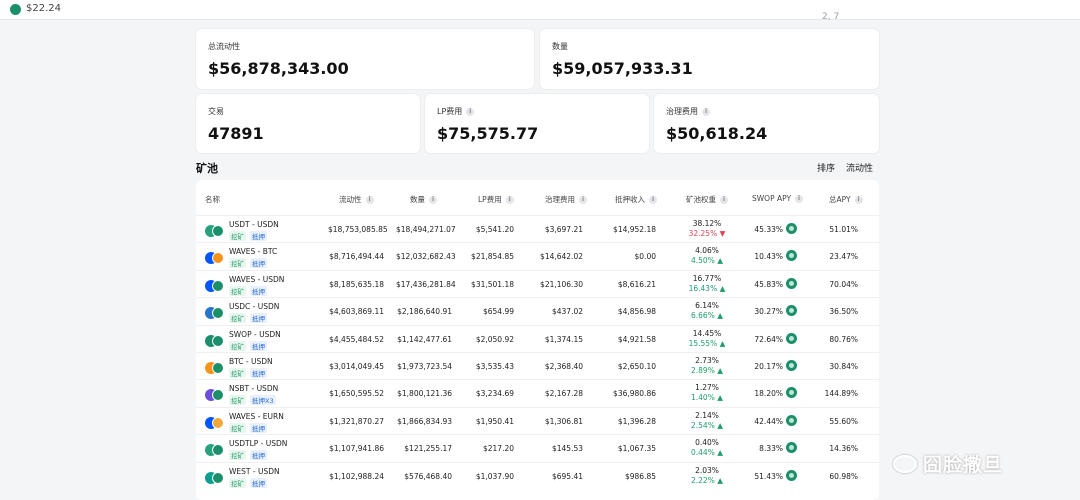  What do you see at coordinates (563, 366) in the screenshot?
I see `cell-gov-fees: $2,368.40` at bounding box center [563, 366].